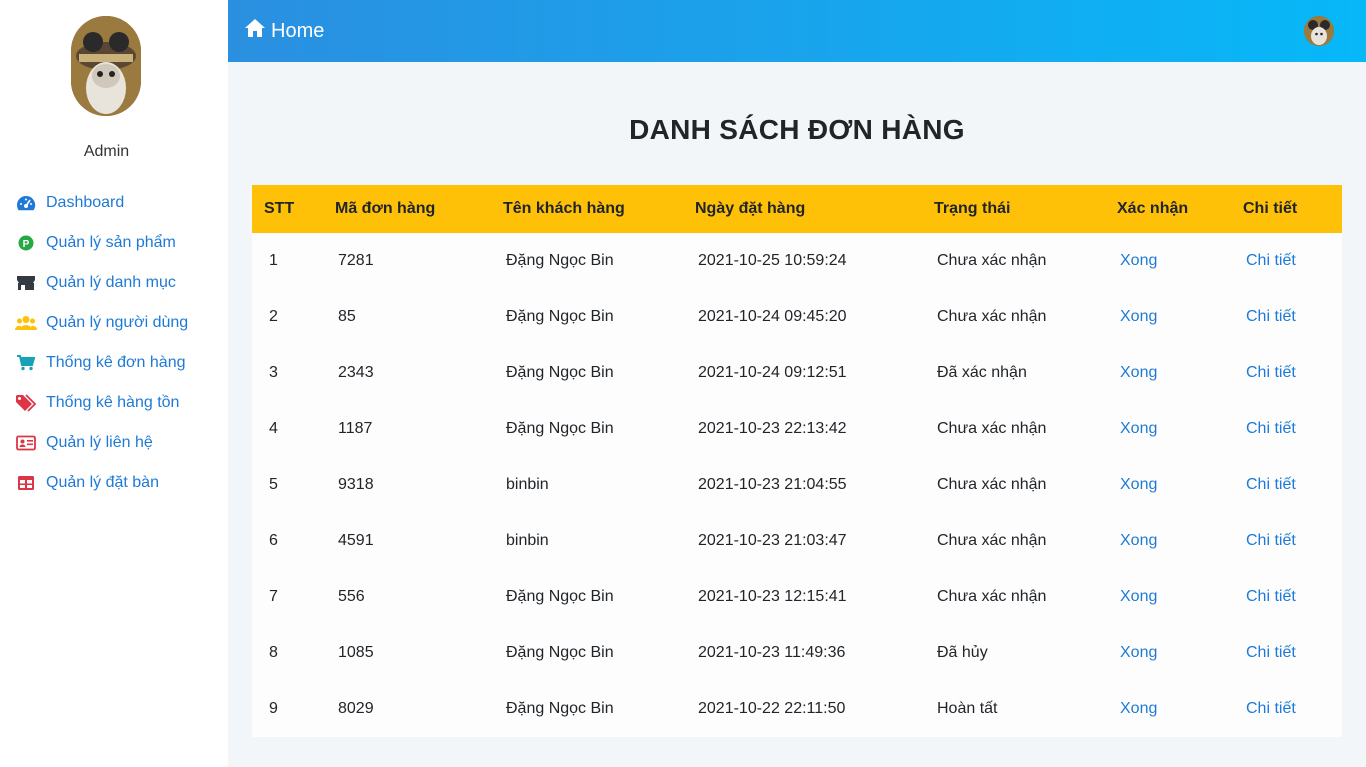  Describe the element at coordinates (772, 260) in the screenshot. I see `cell-order-date: 2021-10-25 10:59:24` at that location.